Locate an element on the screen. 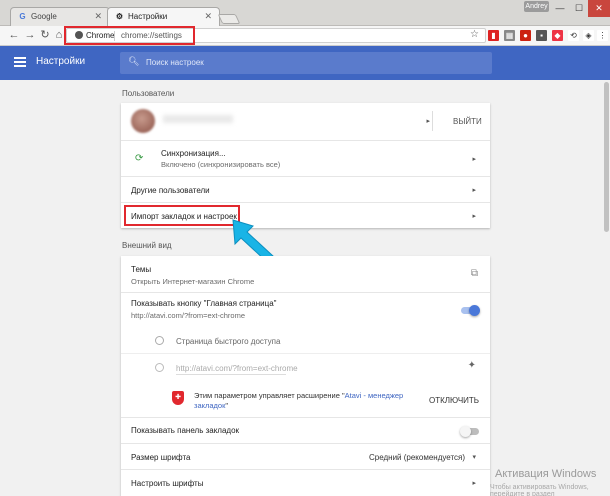 This screenshot has width=610, height=496. maximize-button: ☐ is located at coordinates (579, 8).